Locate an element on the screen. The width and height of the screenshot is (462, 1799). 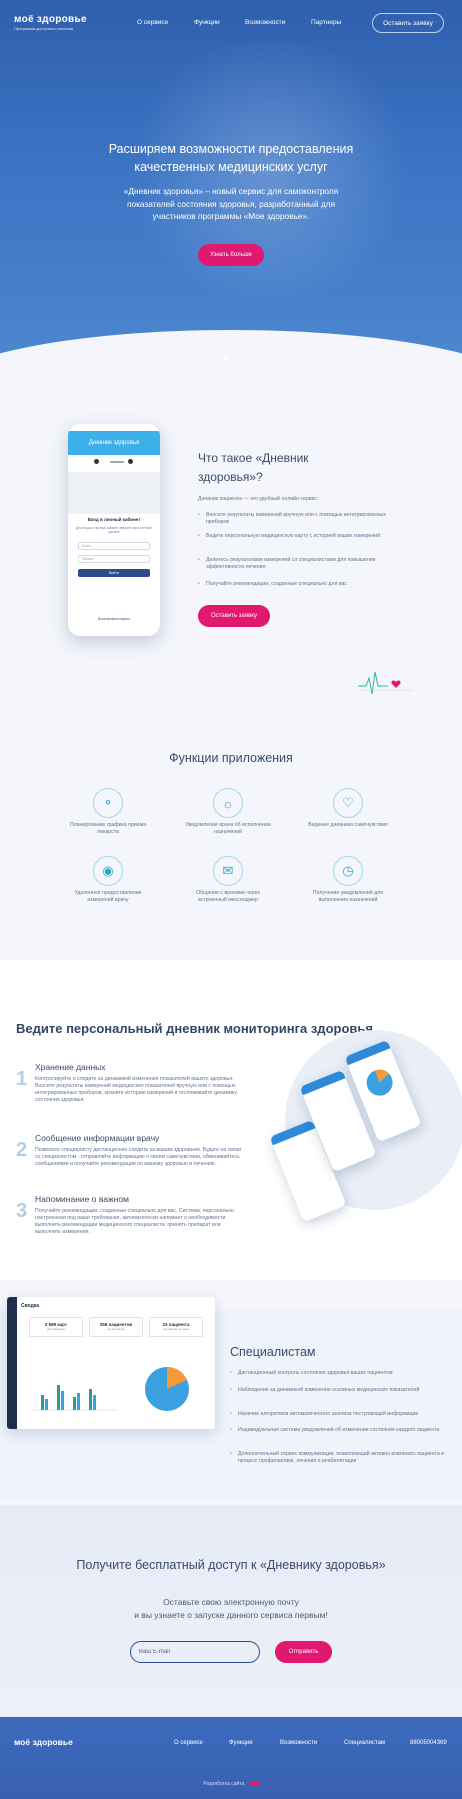
nav-partners: Партнеры is located at coordinates (326, 22).